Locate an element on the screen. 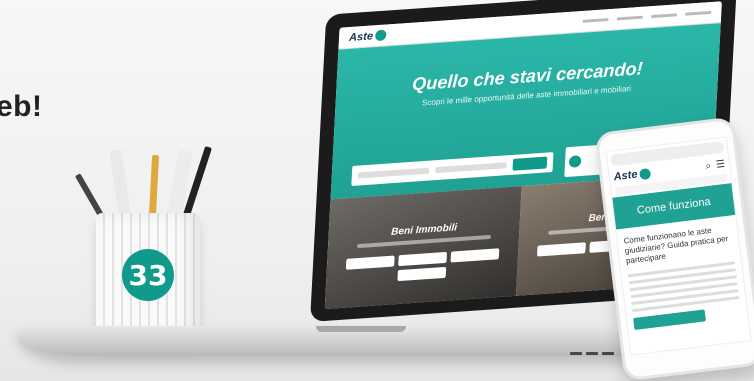 Image resolution: width=754 pixels, height=381 pixels. site-logo: Aste is located at coordinates (368, 36).